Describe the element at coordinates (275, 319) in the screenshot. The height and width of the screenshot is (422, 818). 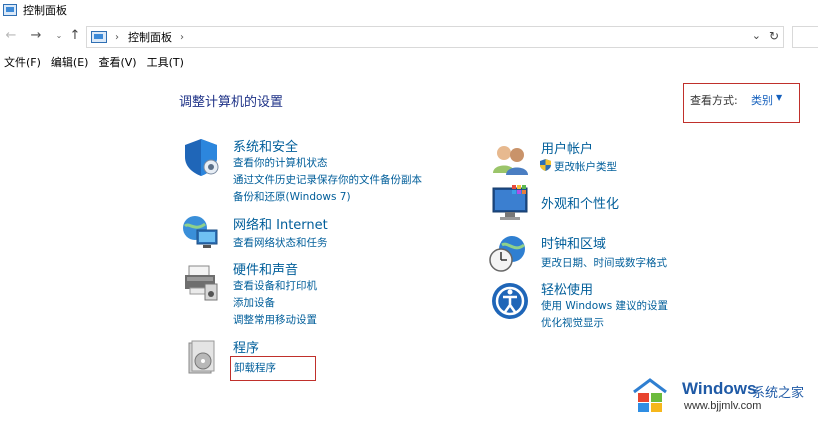
I see `link-mobility-settings: 调整常用移动设置` at that location.